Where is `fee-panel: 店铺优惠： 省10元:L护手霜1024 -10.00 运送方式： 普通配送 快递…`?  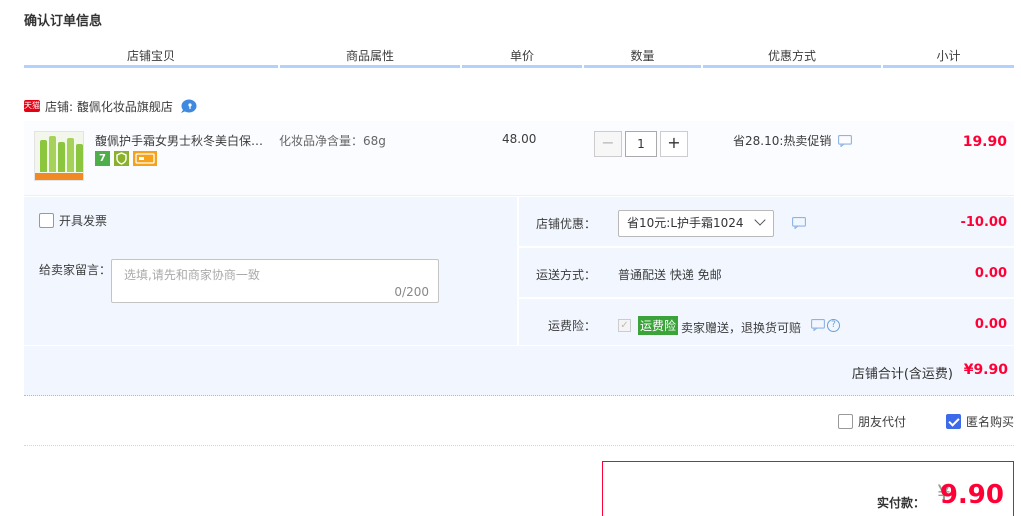 fee-panel: 店铺优惠： 省10元:L护手霜1024 -10.00 运送方式： 普通配送 快递… is located at coordinates (766, 271).